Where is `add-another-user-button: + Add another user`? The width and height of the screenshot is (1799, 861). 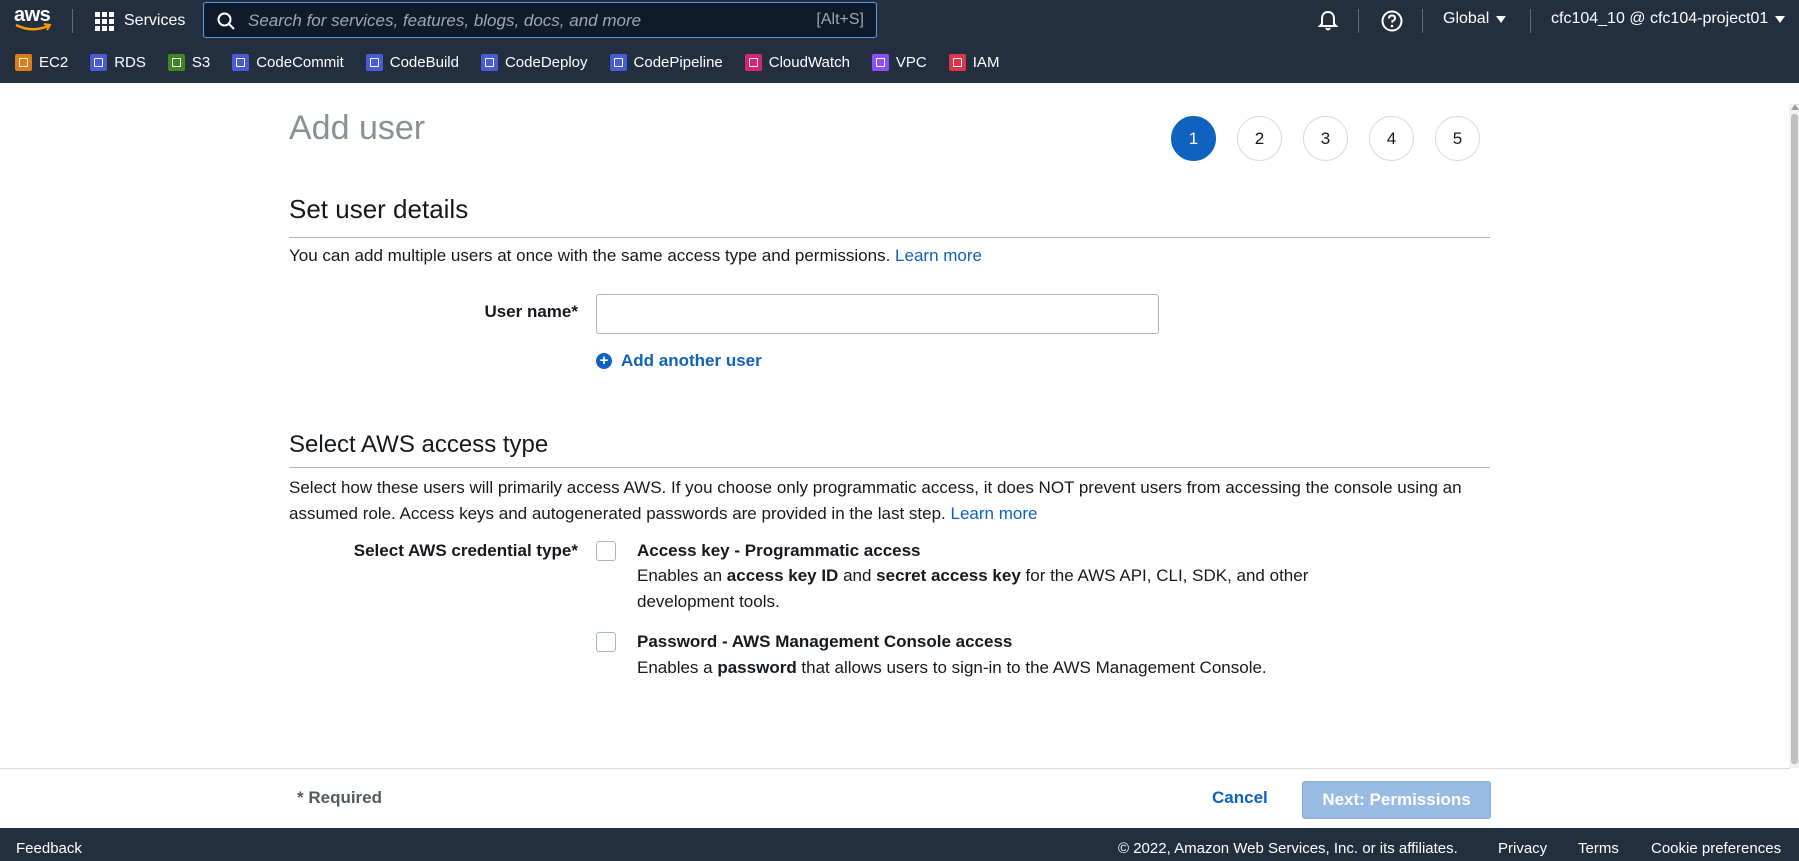 add-another-user-button: + Add another user is located at coordinates (679, 361).